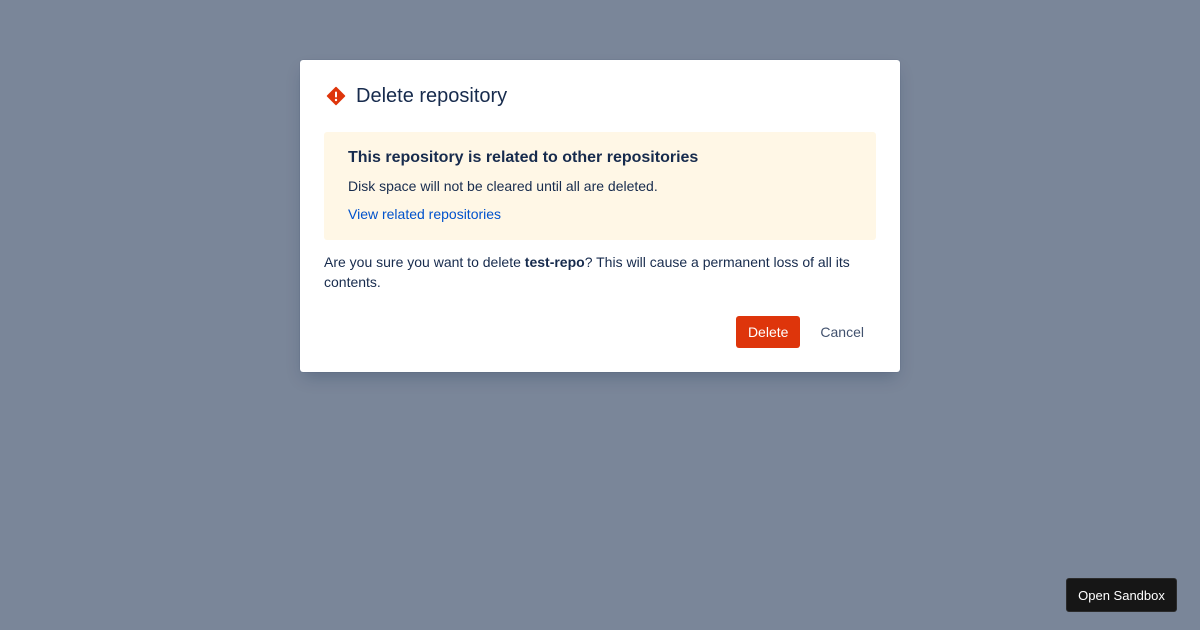 Image resolution: width=1200 pixels, height=630 pixels. I want to click on warning-icon, so click(336, 96).